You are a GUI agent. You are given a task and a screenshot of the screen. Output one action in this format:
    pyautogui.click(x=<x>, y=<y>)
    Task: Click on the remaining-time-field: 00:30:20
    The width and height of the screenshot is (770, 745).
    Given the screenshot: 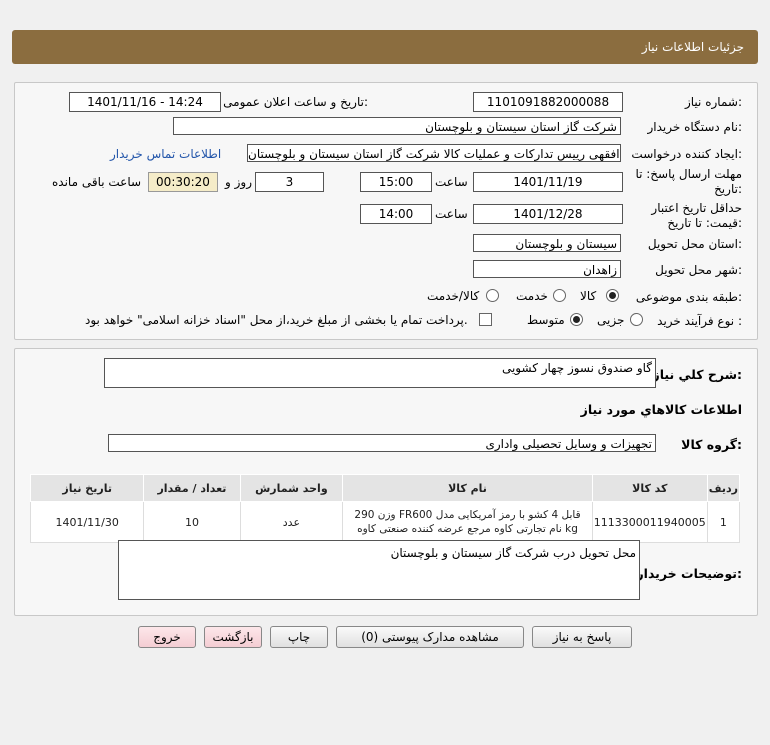 What is the action you would take?
    pyautogui.click(x=183, y=182)
    